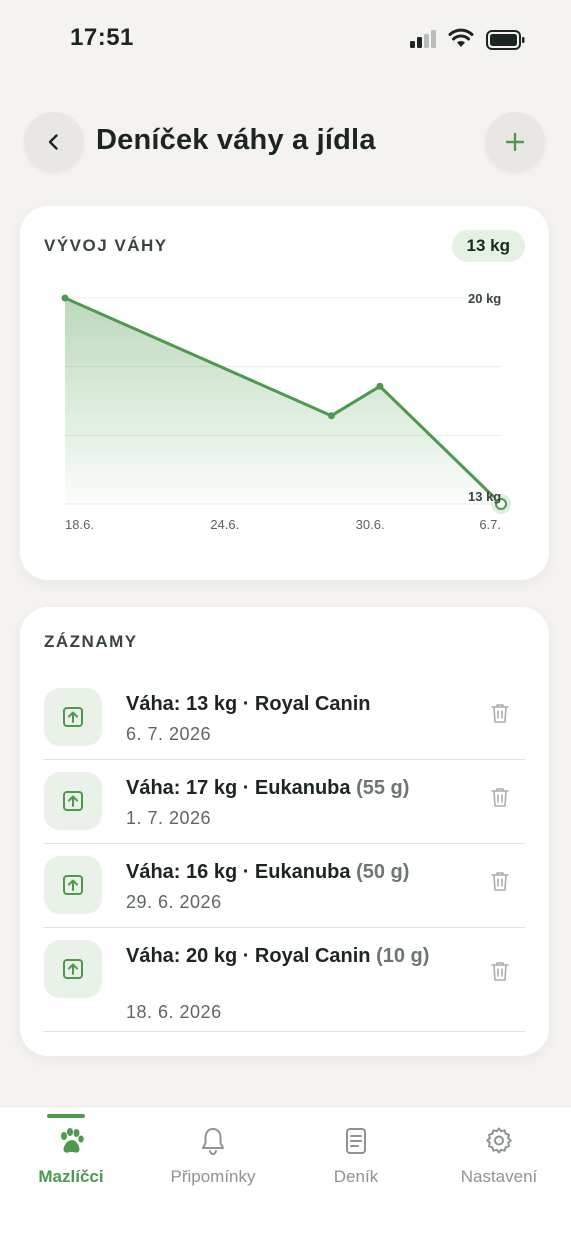  Describe the element at coordinates (224, 524) in the screenshot. I see `chart-x-tick-label: 24.6.` at that location.